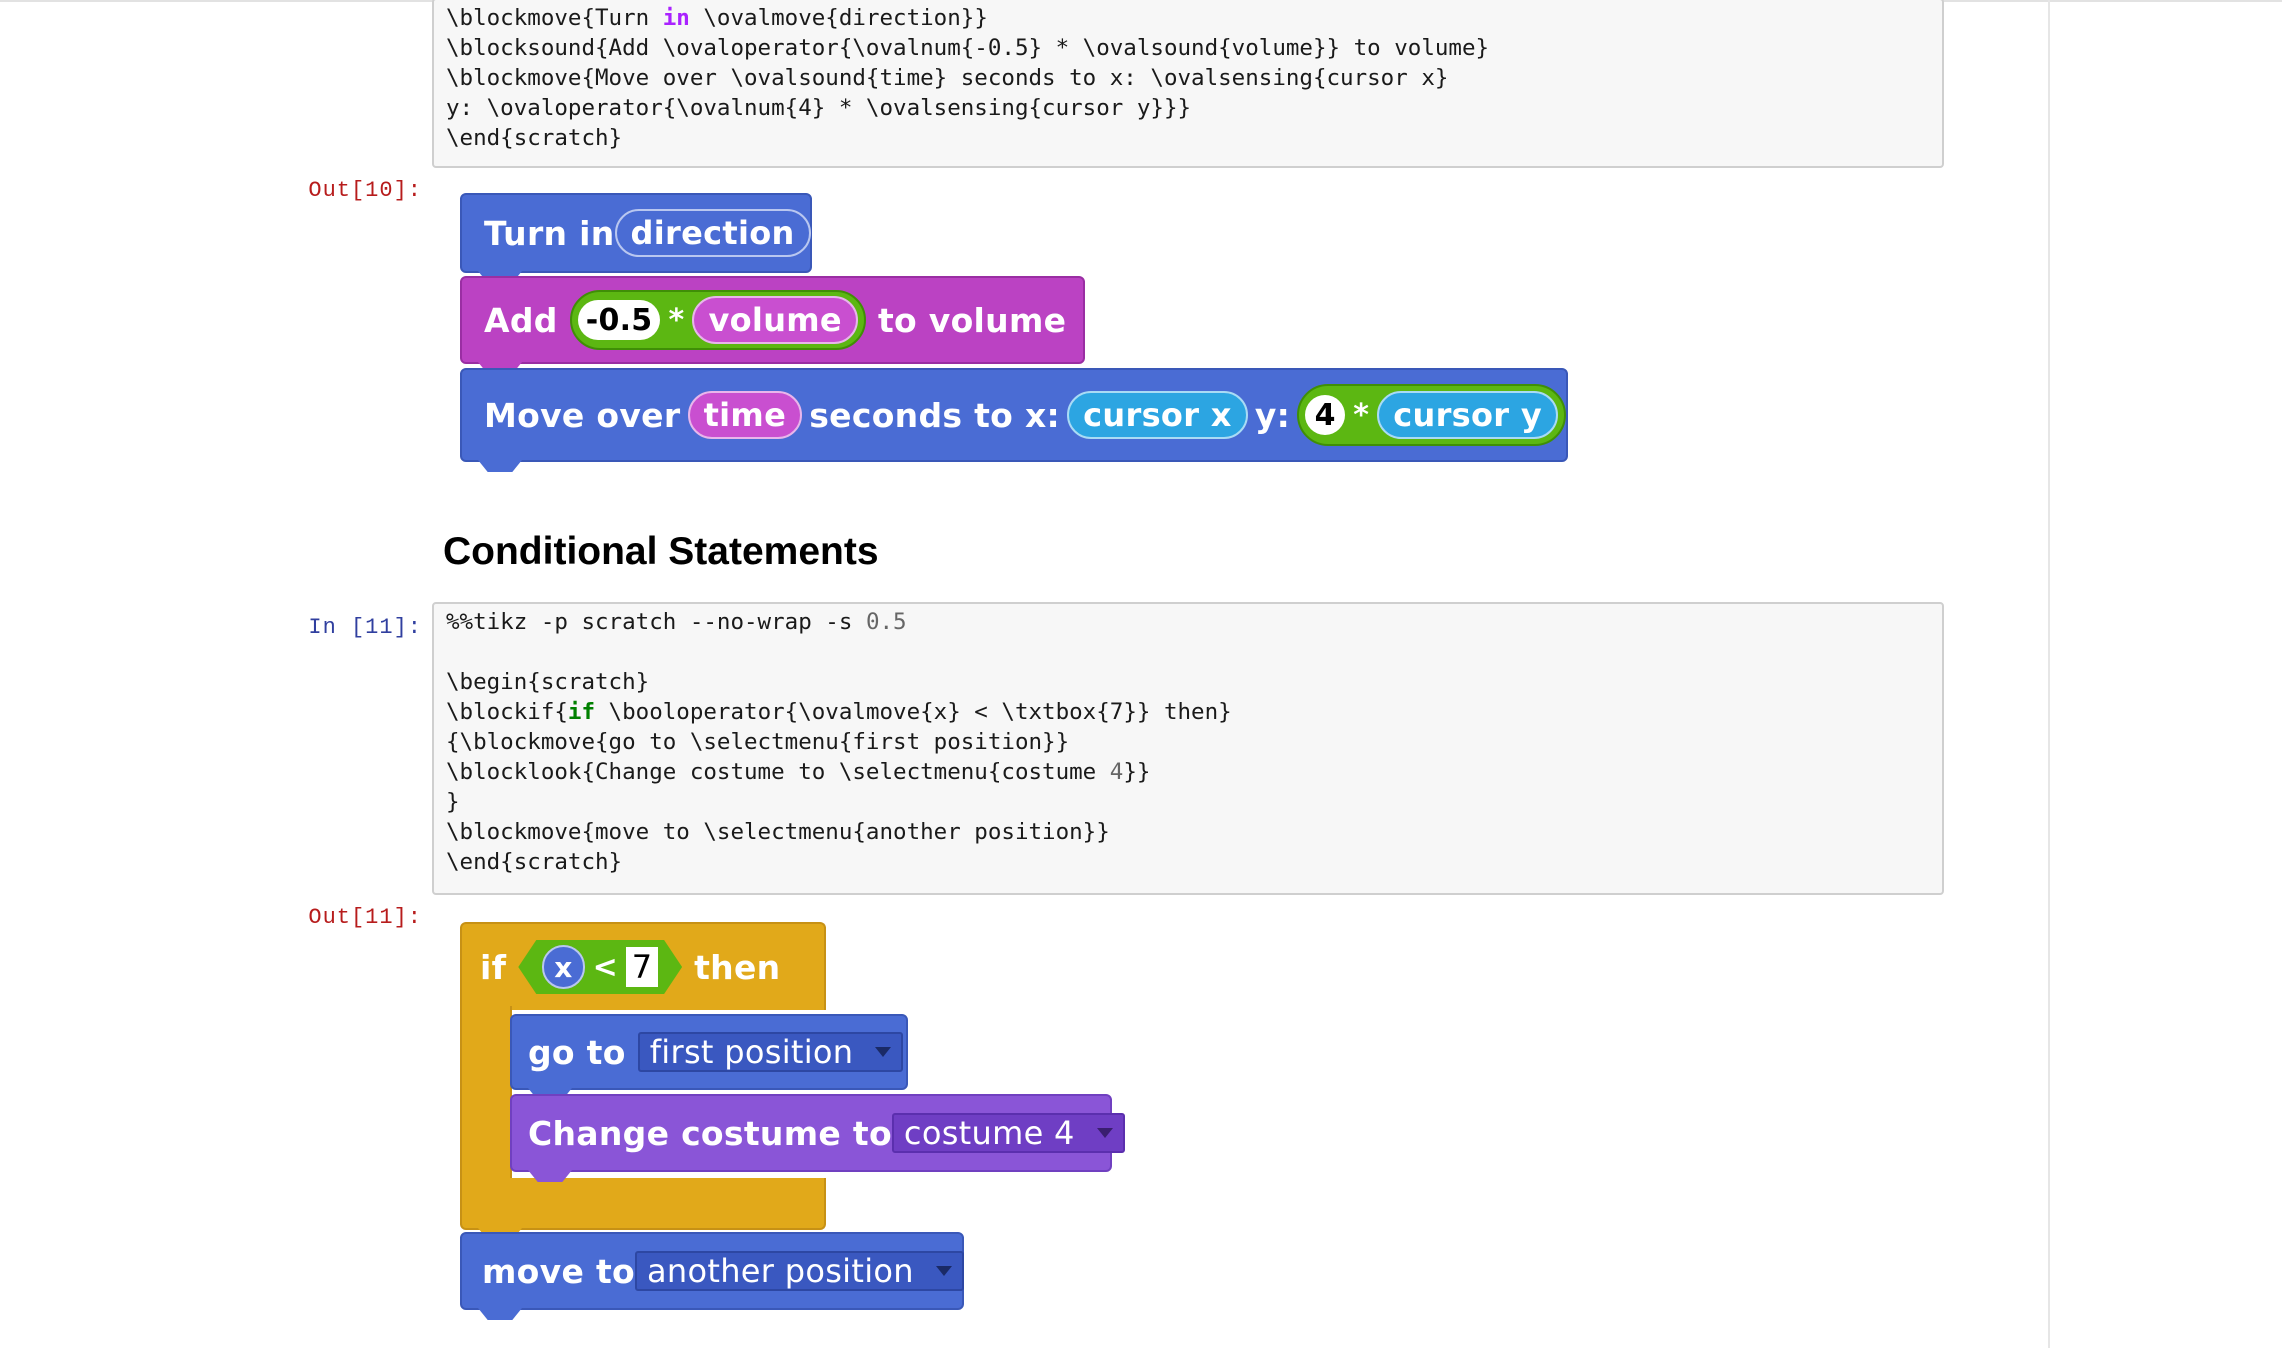  I want to click on less-than-operator: x < 7, so click(600, 967).